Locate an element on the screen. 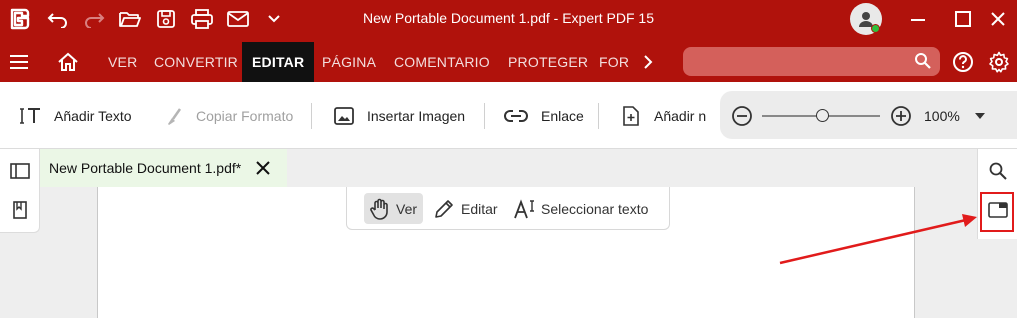 The width and height of the screenshot is (1017, 318). search-box is located at coordinates (811, 61).